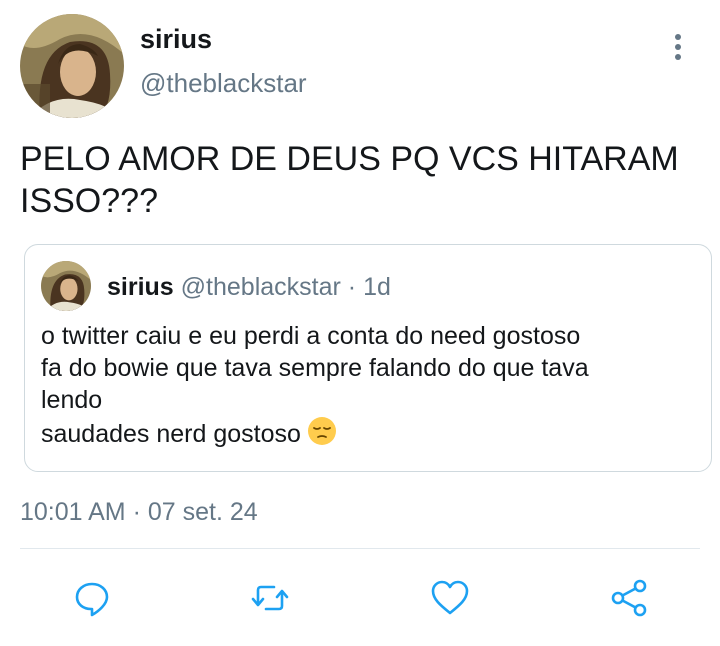  Describe the element at coordinates (360, 548) in the screenshot. I see `divider` at that location.